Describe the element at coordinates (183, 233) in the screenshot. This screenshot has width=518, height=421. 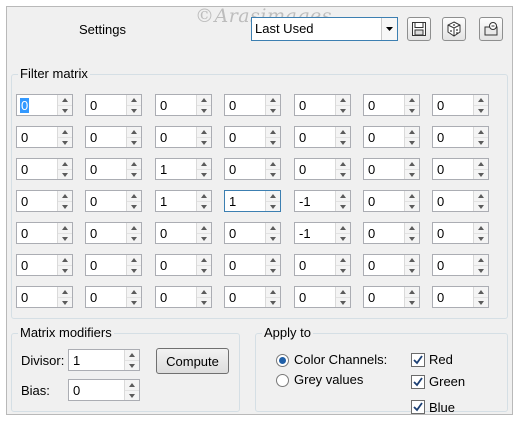
I see `matrix-cell-r5-c3: 0` at that location.